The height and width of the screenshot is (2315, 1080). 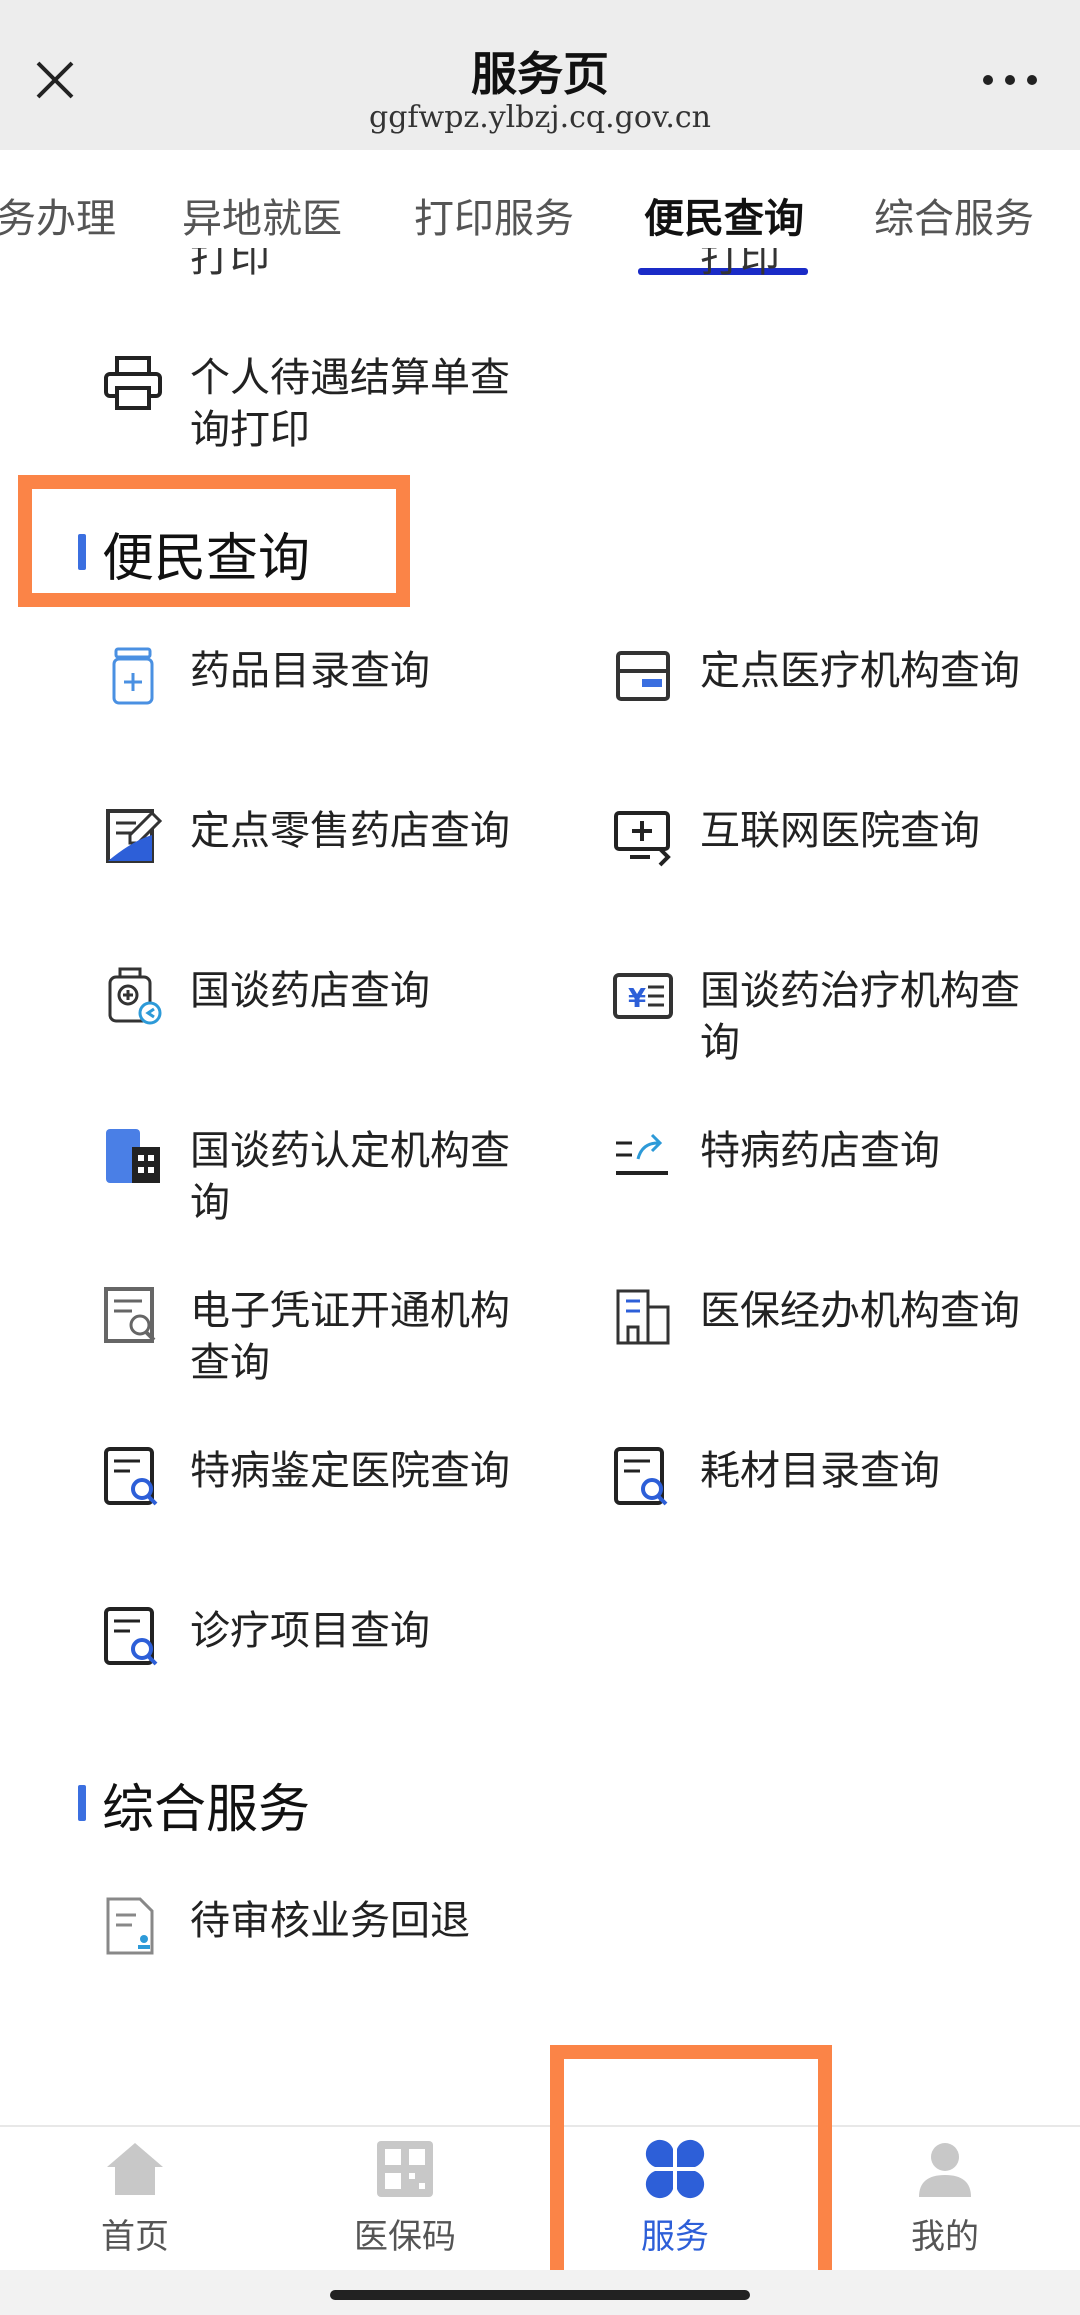 I want to click on item-label: 国谈药店查询, so click(x=310, y=991).